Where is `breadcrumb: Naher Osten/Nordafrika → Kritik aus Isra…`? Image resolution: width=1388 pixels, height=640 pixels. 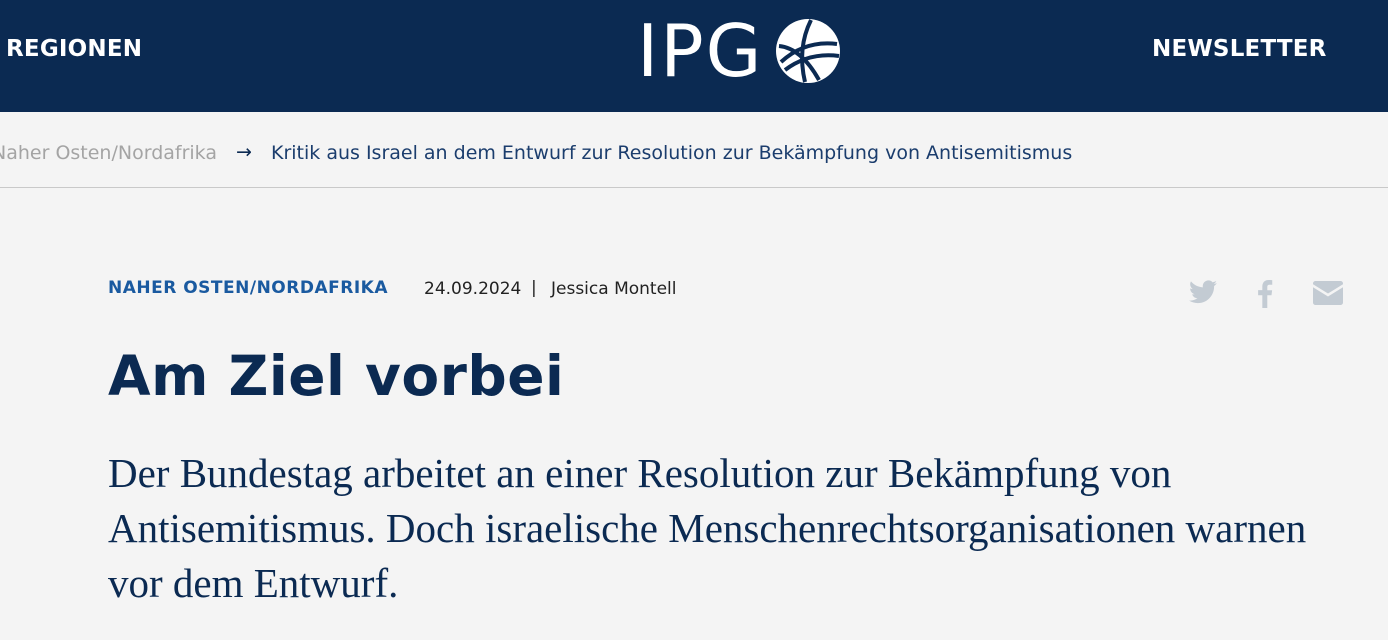 breadcrumb: Naher Osten/Nordafrika → Kritik aus Isra… is located at coordinates (694, 150).